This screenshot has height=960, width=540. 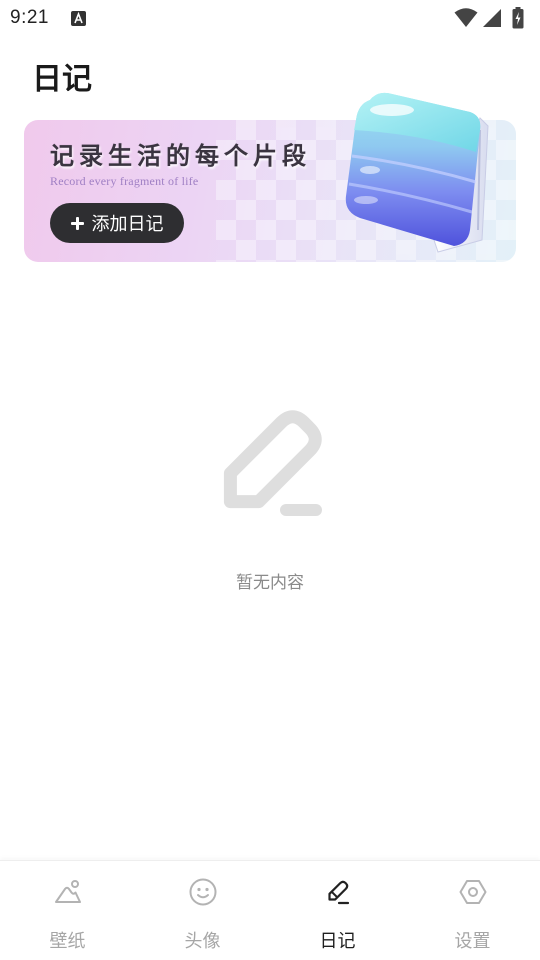 I want to click on plus-icon, so click(x=77, y=223).